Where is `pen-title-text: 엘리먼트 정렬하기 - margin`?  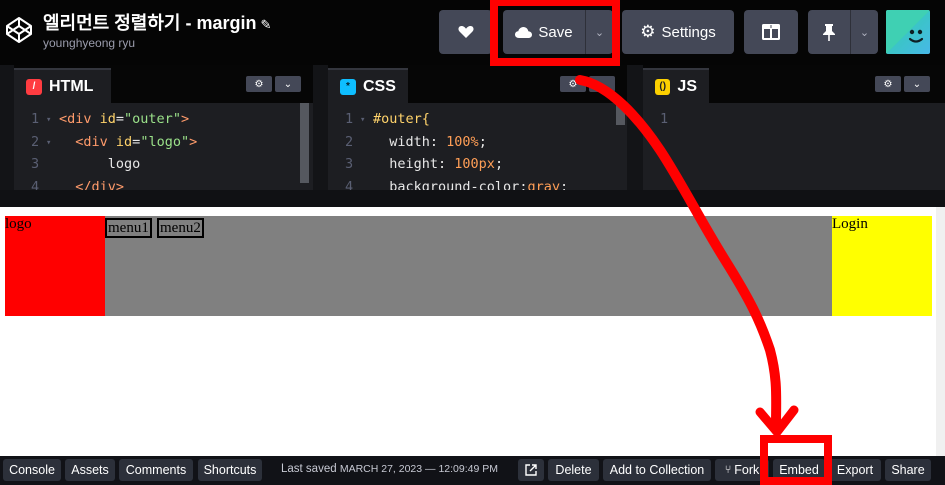
pen-title-text: 엘리먼트 정렬하기 - margin is located at coordinates (150, 23).